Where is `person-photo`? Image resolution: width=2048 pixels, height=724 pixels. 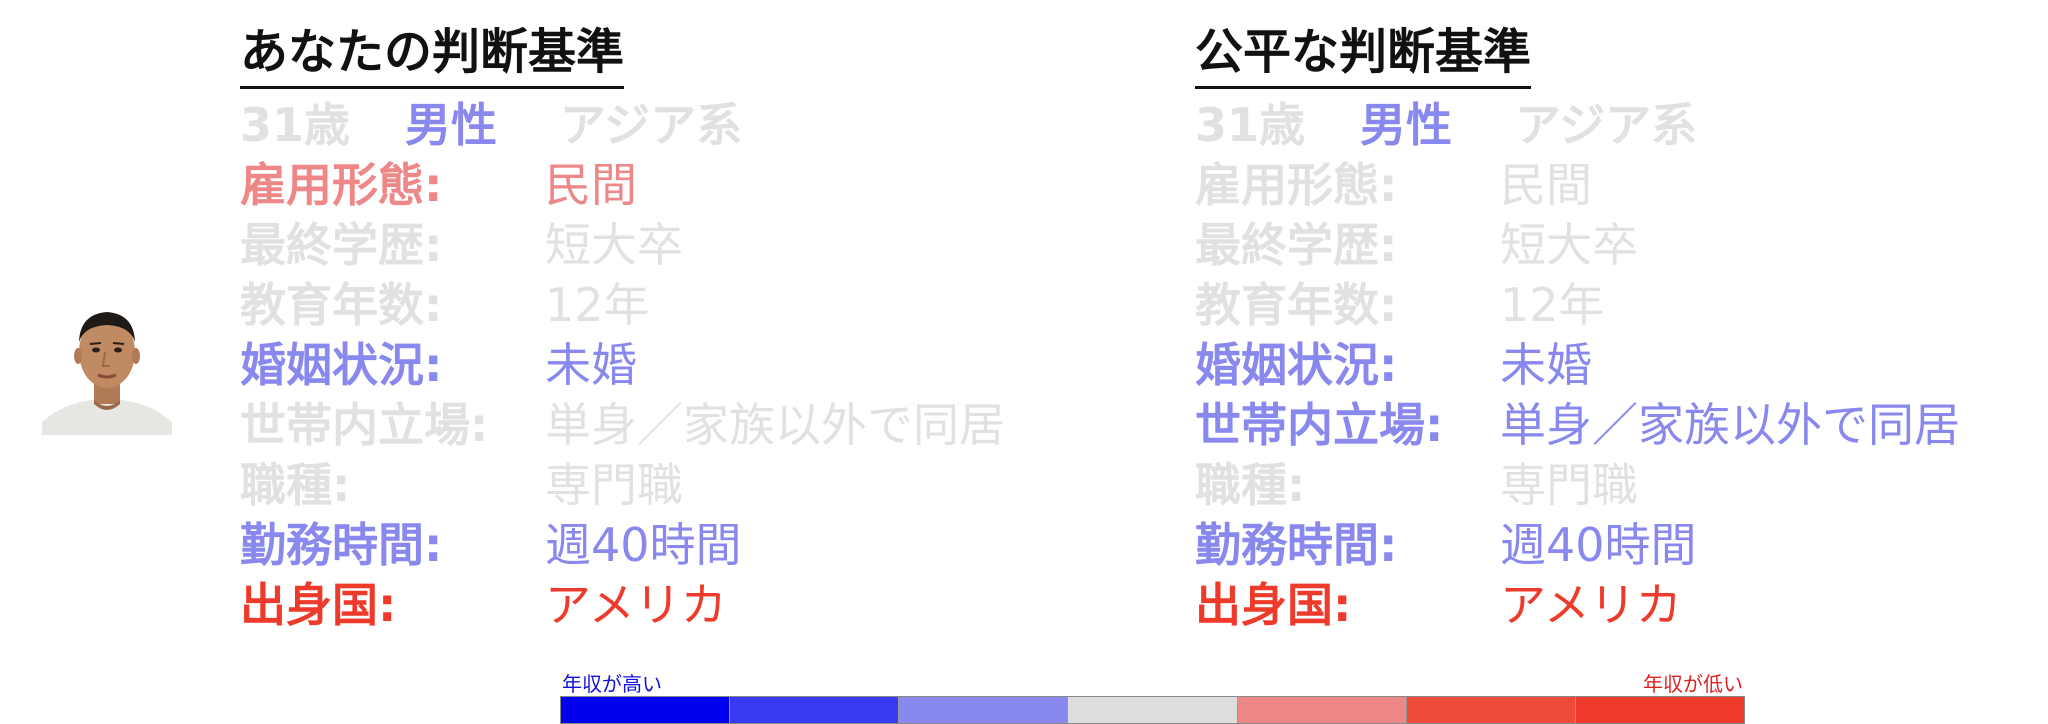
person-photo is located at coordinates (107, 373).